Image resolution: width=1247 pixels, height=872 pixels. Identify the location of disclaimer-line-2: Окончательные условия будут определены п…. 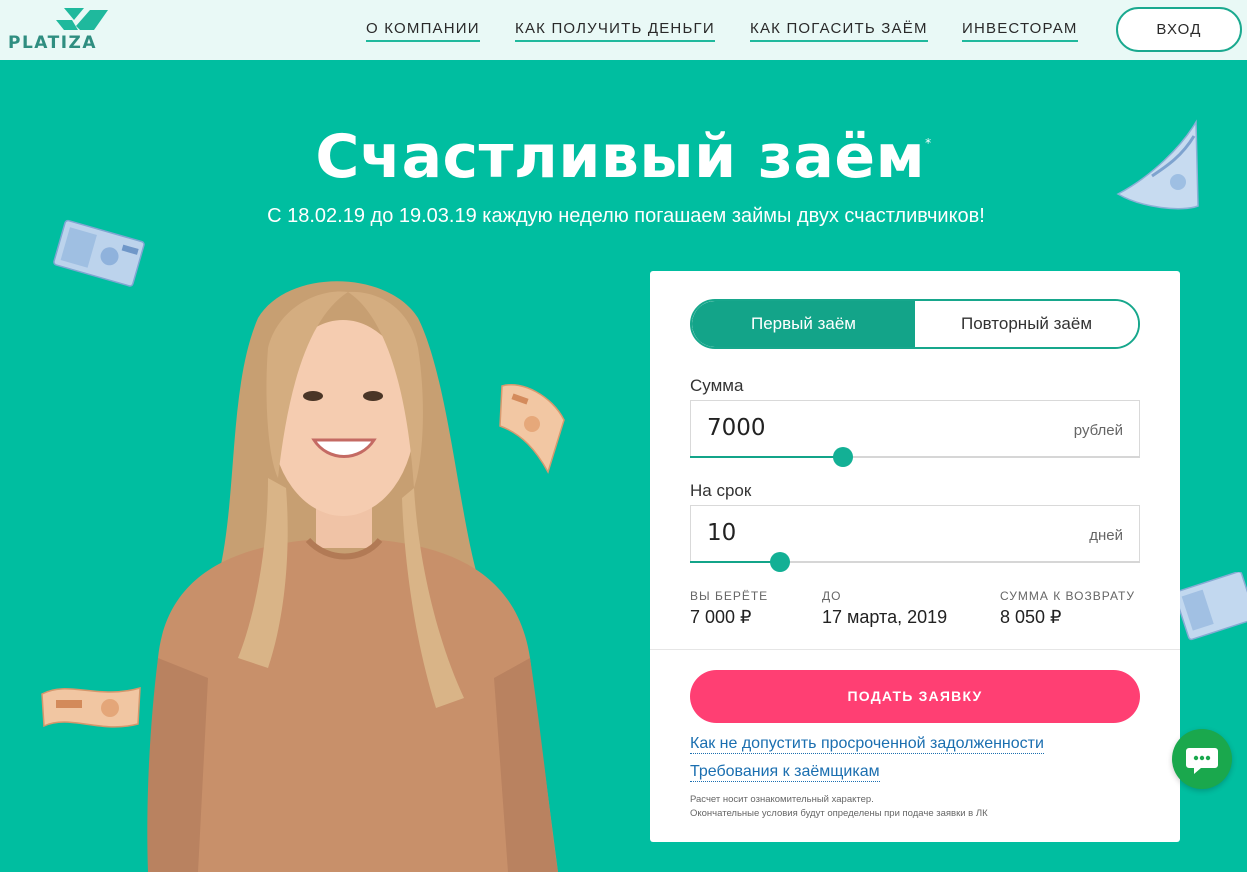
(839, 813).